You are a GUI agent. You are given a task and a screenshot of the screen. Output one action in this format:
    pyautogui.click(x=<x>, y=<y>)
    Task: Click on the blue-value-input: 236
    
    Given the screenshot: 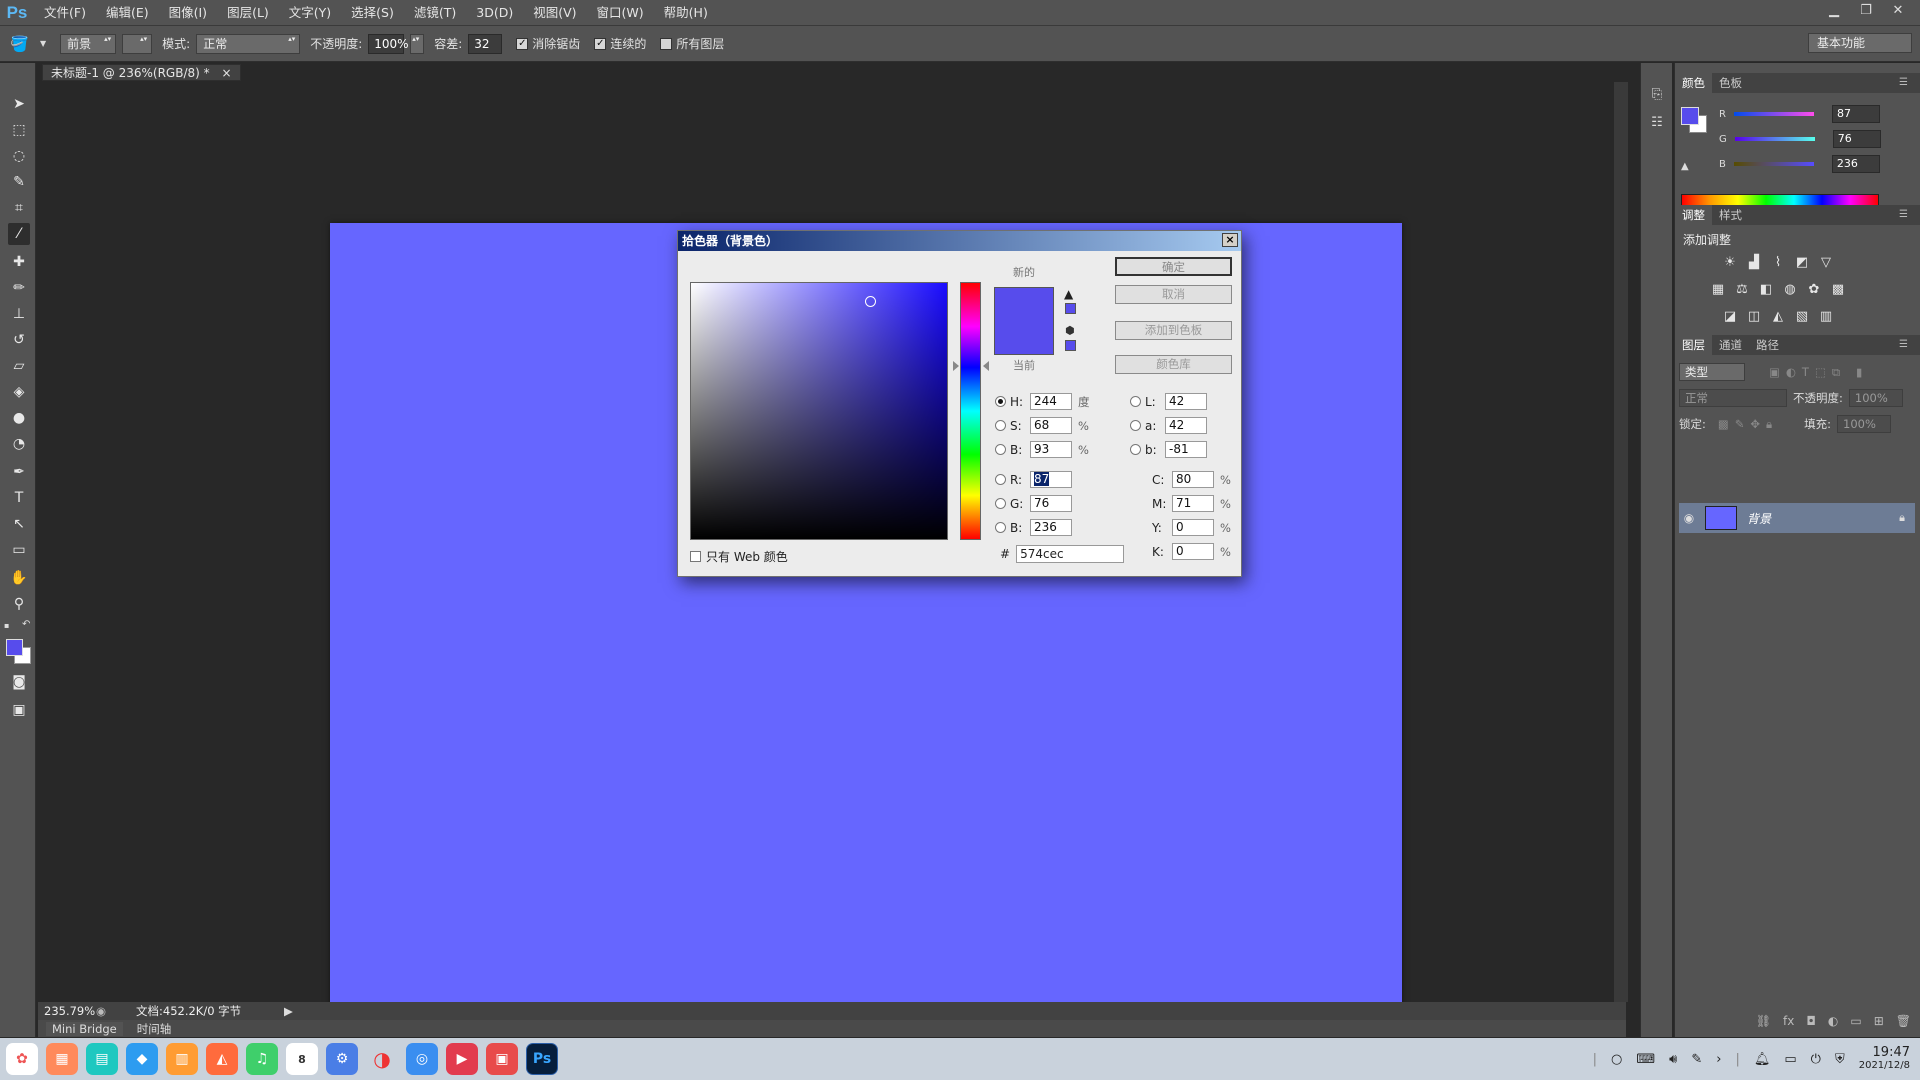 What is the action you would take?
    pyautogui.click(x=1855, y=164)
    